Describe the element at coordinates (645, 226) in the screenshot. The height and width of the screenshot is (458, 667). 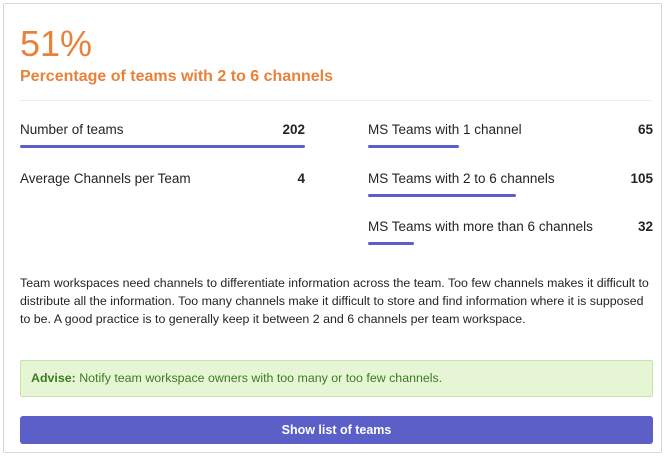
I see `metric-value: 32` at that location.